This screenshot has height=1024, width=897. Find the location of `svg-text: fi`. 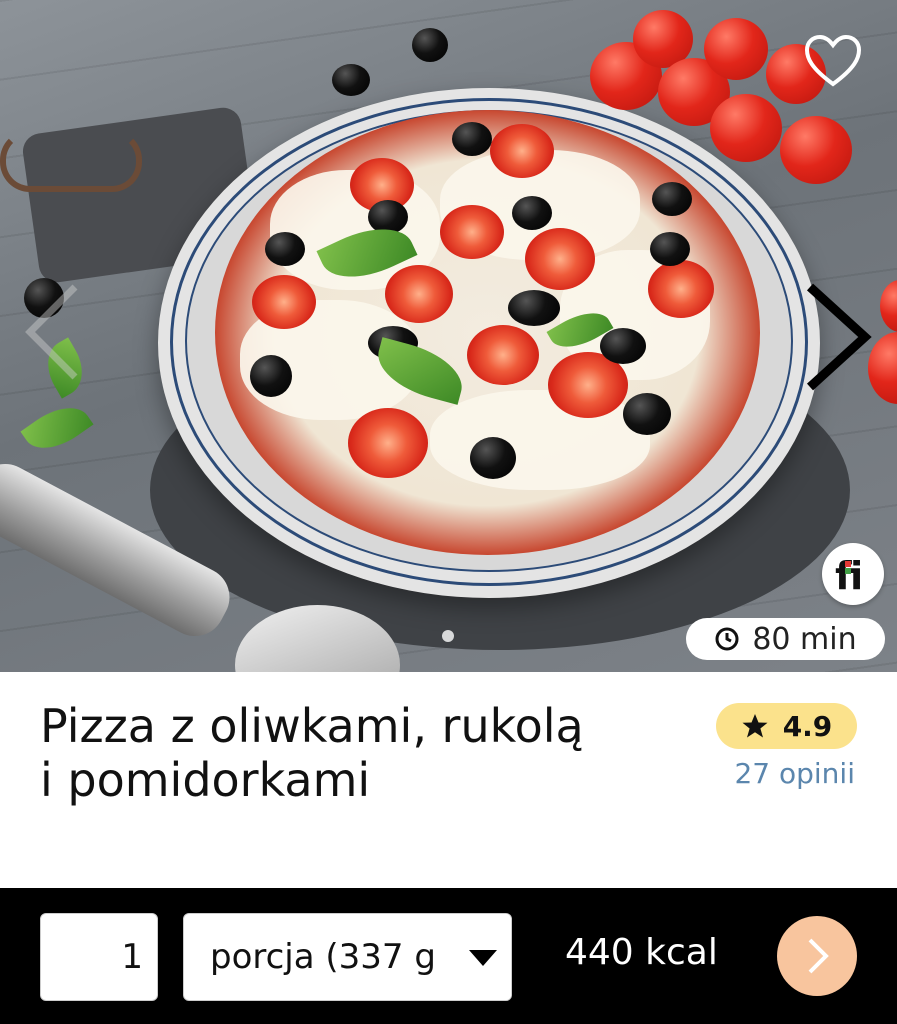

svg-text: fi is located at coordinates (849, 575).